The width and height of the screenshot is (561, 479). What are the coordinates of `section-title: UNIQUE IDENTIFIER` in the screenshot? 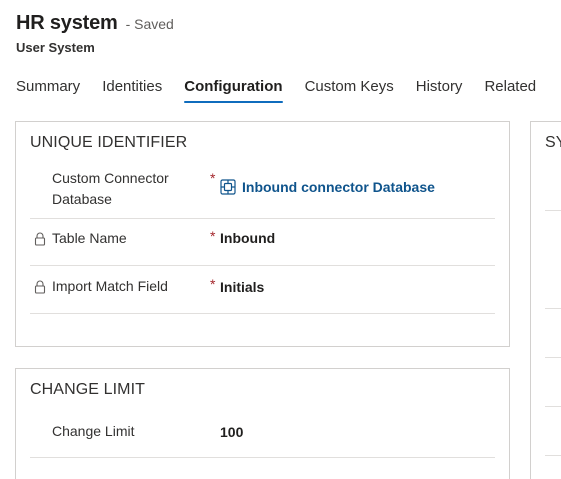 It's located at (109, 142).